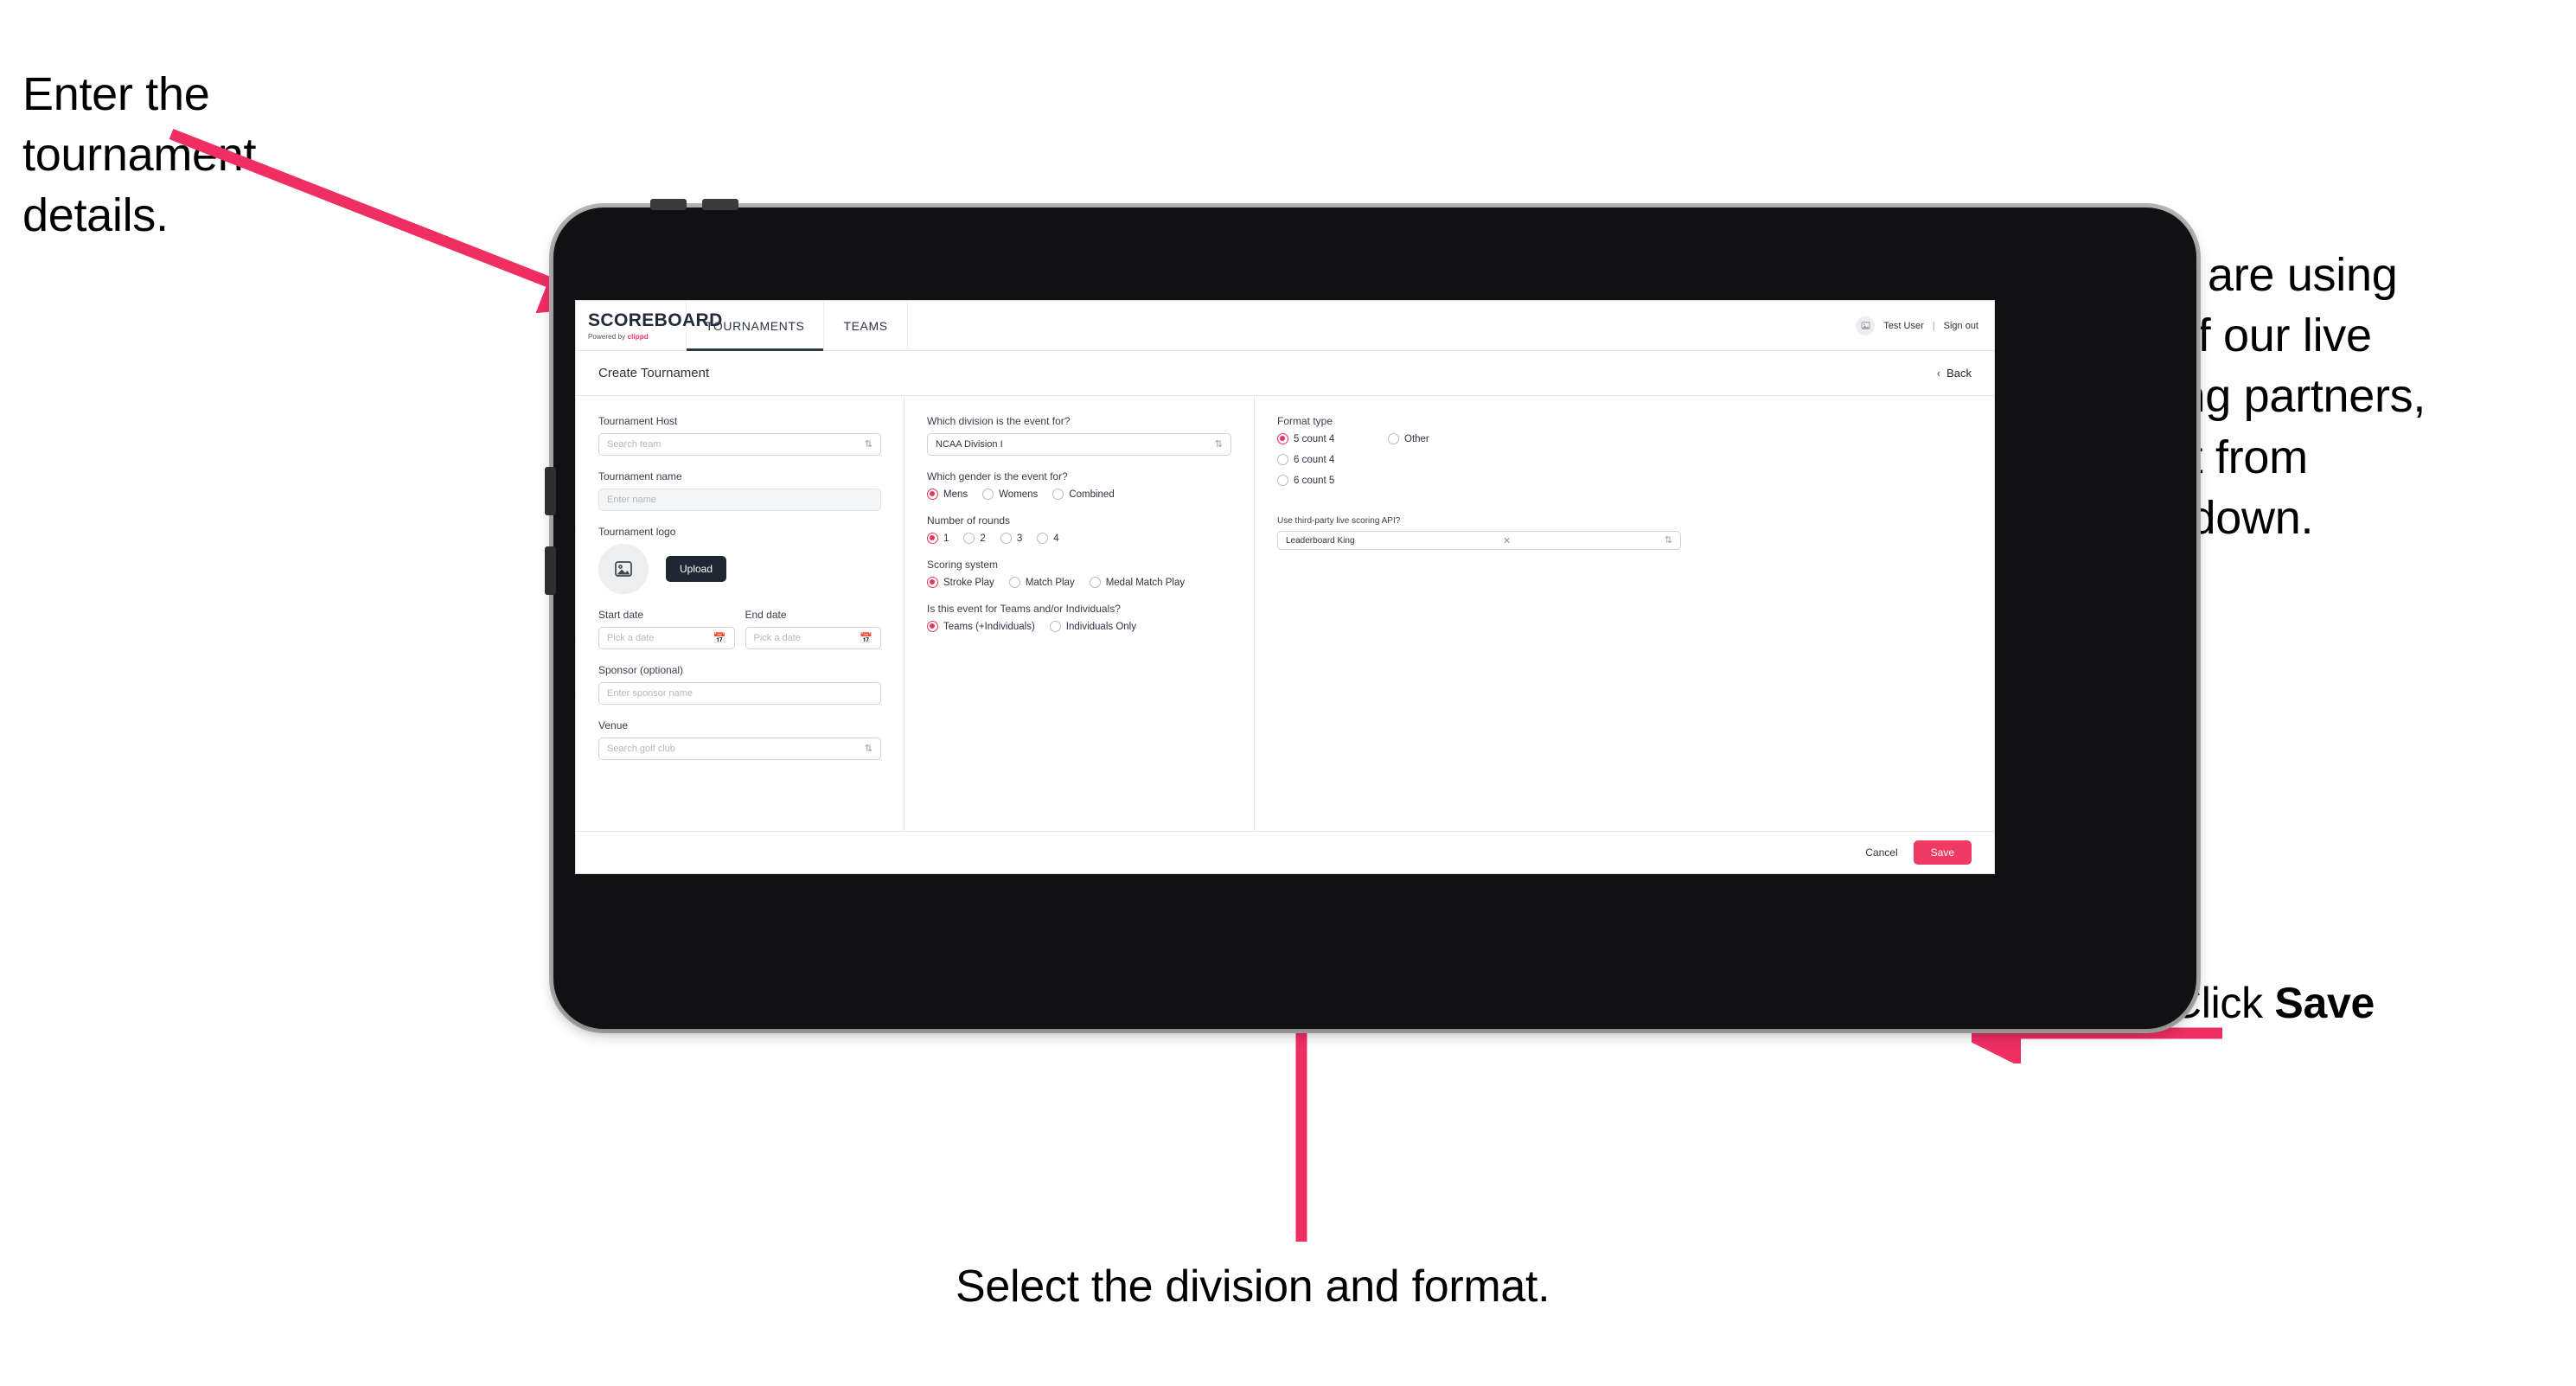 The width and height of the screenshot is (2576, 1386). I want to click on third-party-api-select: Leaderboard King ✕ ⇅, so click(1479, 540).